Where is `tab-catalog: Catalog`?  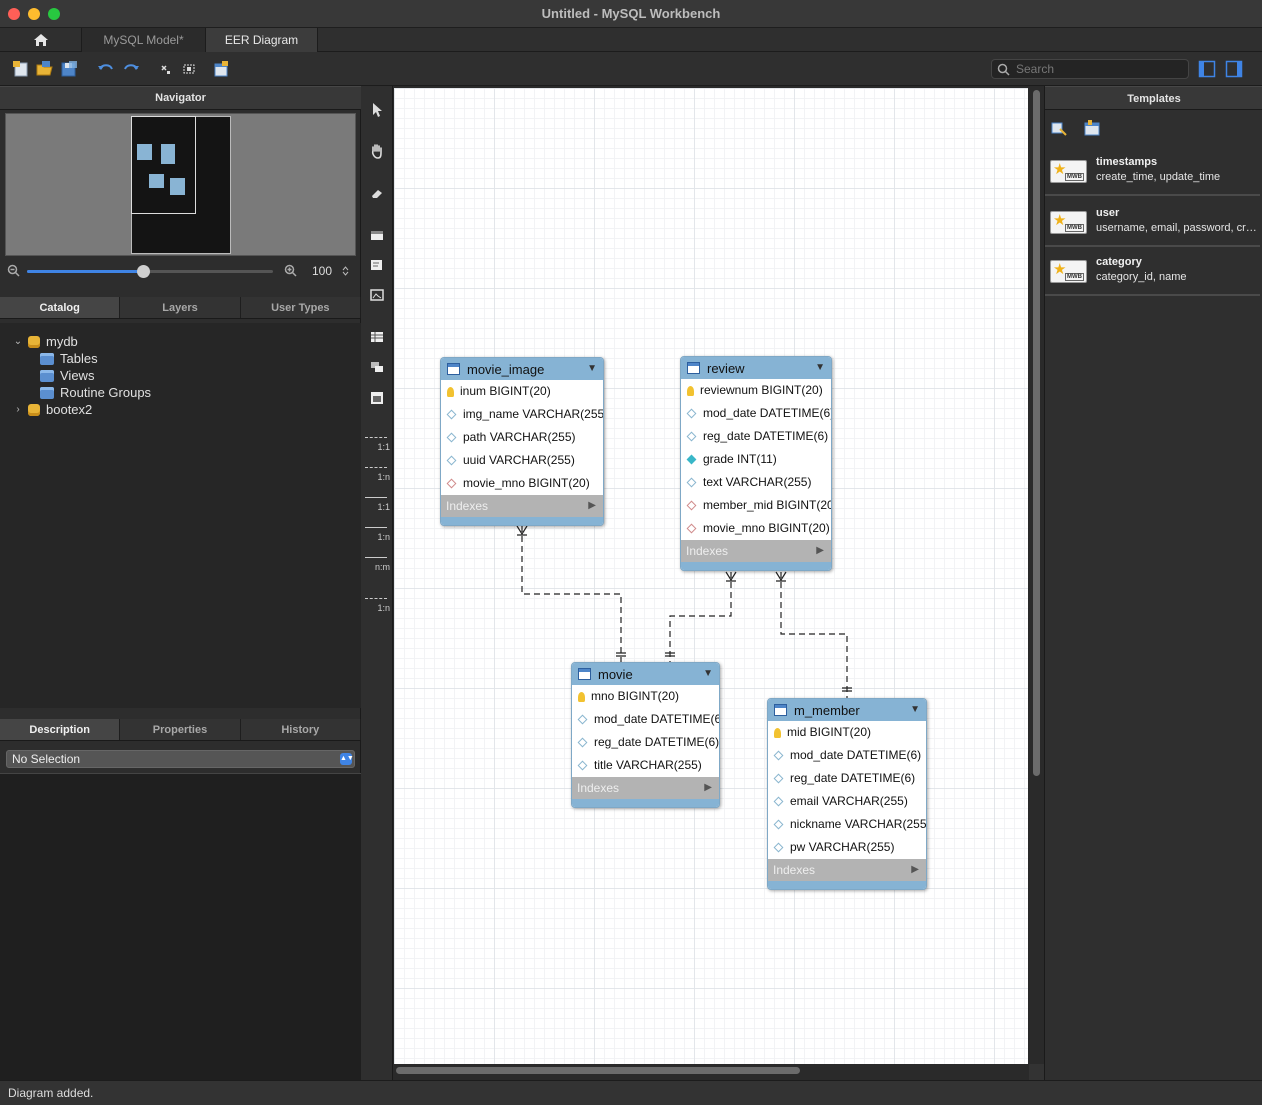 tab-catalog: Catalog is located at coordinates (60, 307).